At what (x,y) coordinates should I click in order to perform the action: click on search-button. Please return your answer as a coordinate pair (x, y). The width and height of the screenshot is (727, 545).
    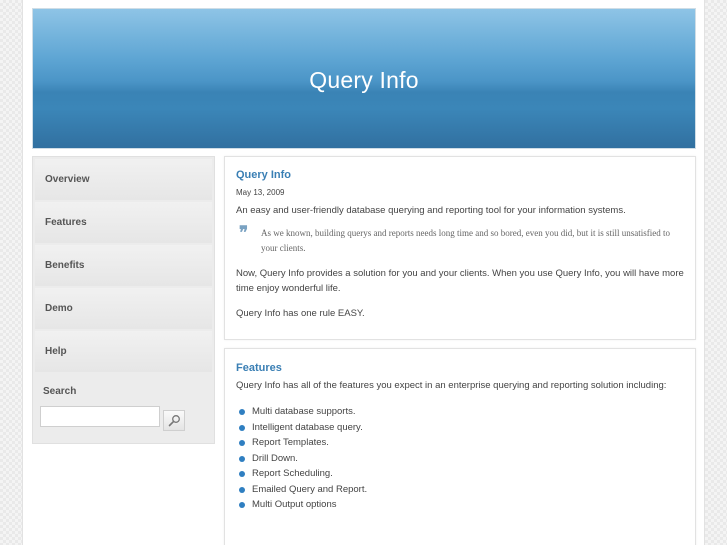
    Looking at the image, I should click on (174, 420).